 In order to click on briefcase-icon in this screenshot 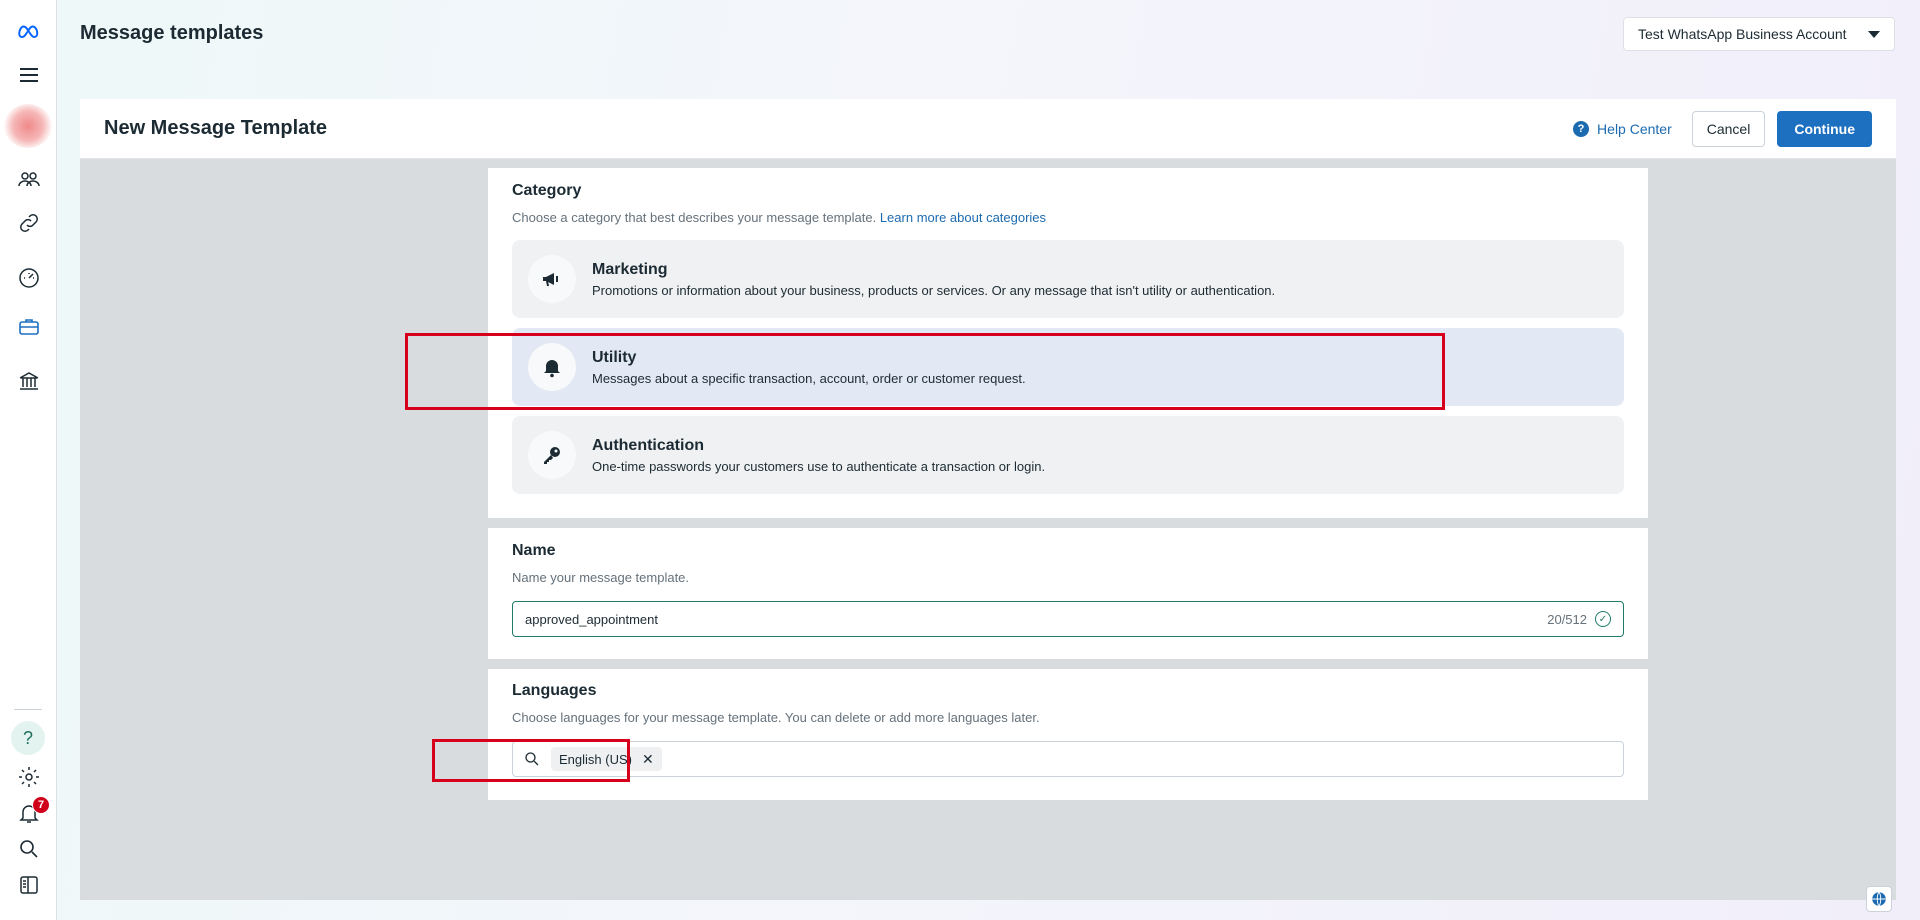, I will do `click(28, 326)`.